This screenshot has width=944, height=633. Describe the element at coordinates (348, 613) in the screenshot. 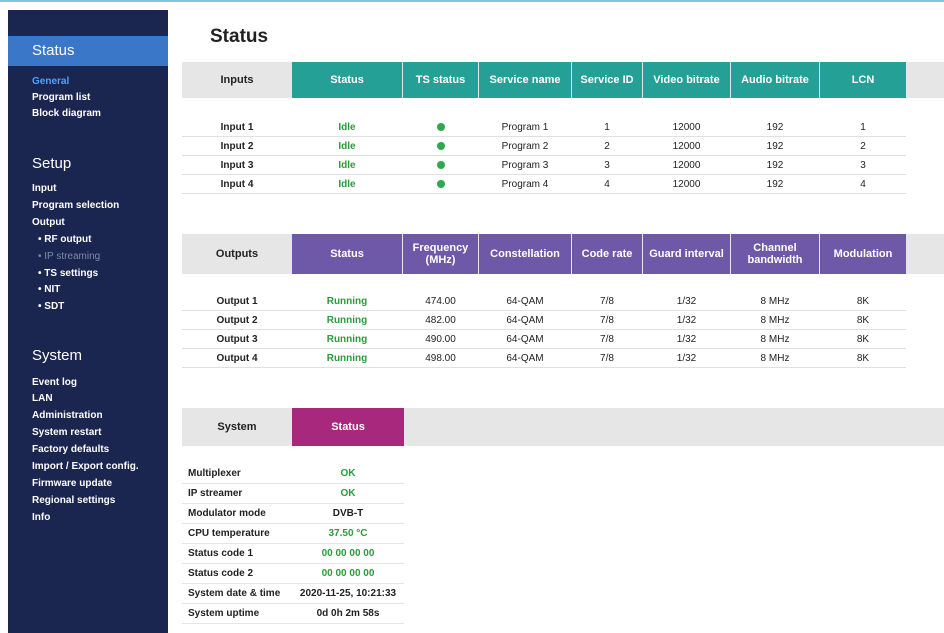

I see `system-value: 0d 0h 2m 58s` at that location.